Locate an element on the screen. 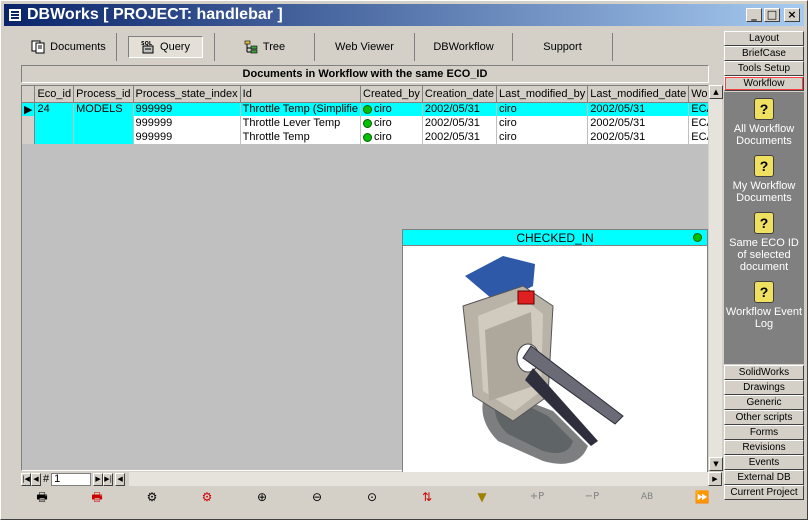  workflow-item-label: Same ECO ID of selected document is located at coordinates (764, 255).